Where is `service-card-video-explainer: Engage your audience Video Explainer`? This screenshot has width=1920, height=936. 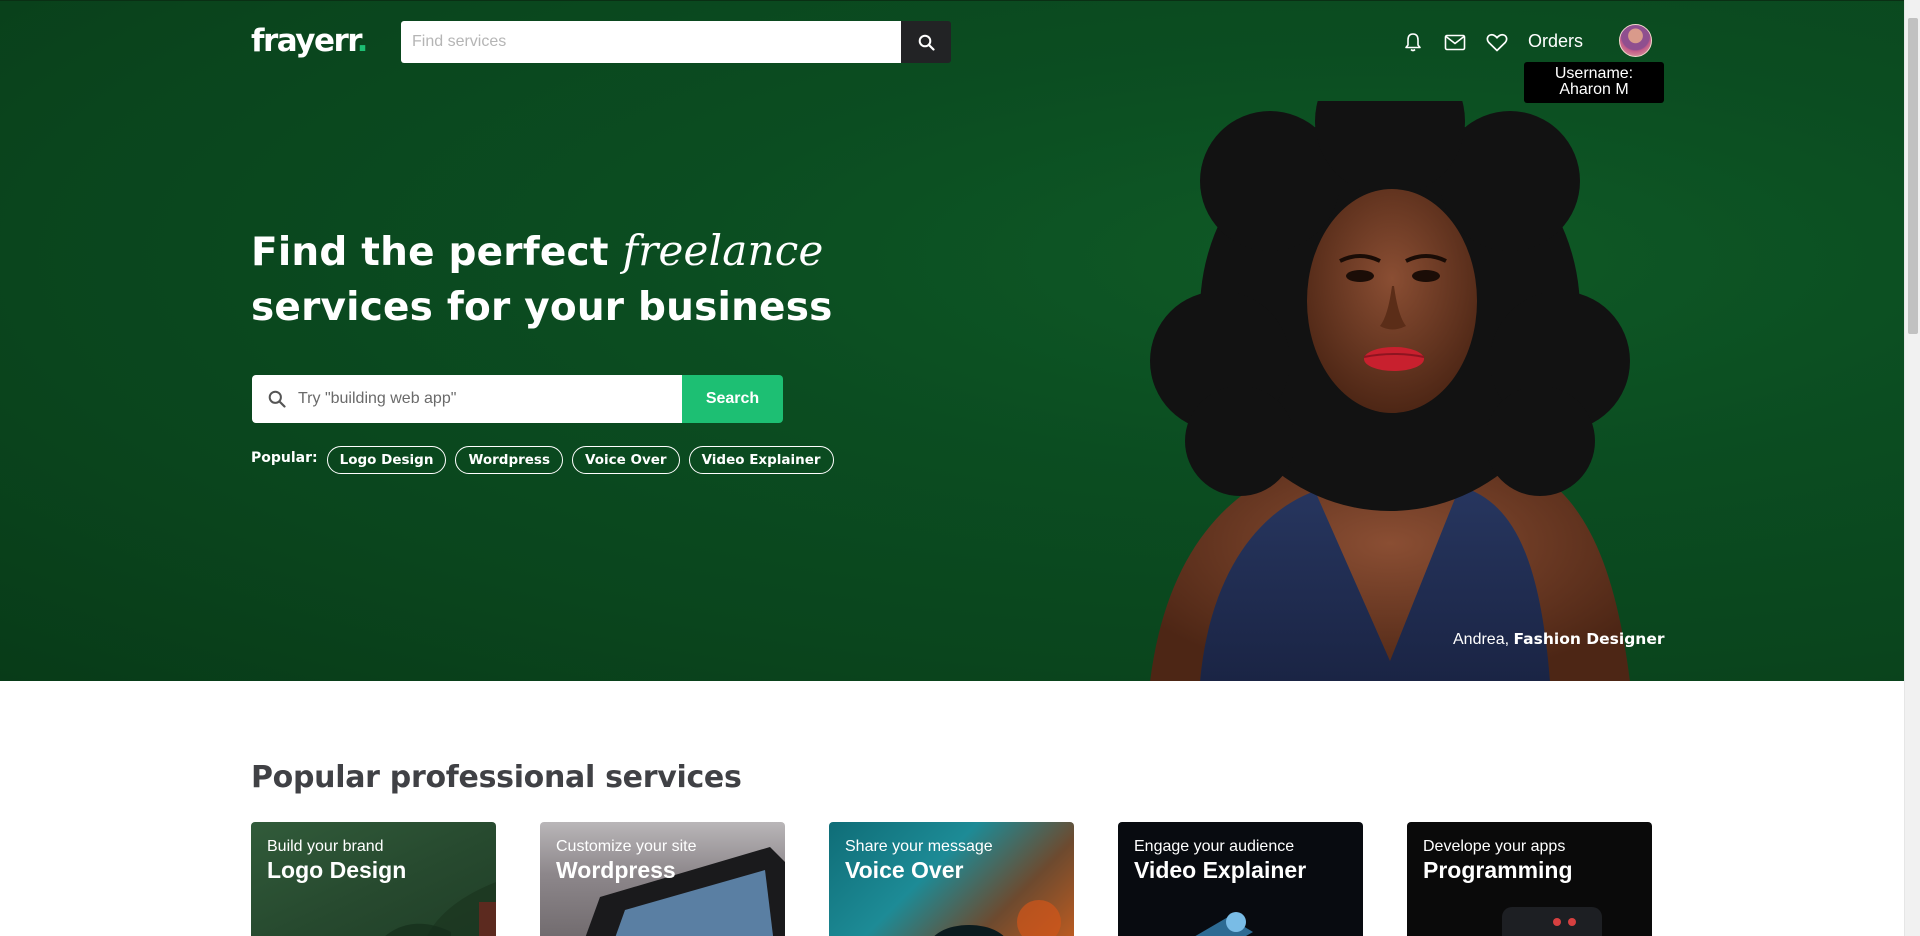 service-card-video-explainer: Engage your audience Video Explainer is located at coordinates (1240, 879).